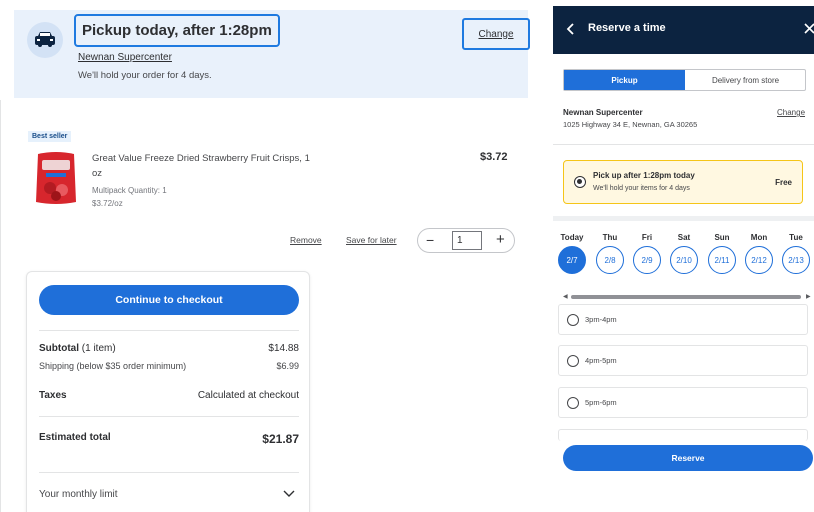 The width and height of the screenshot is (814, 512). I want to click on day-name: Mon, so click(759, 237).